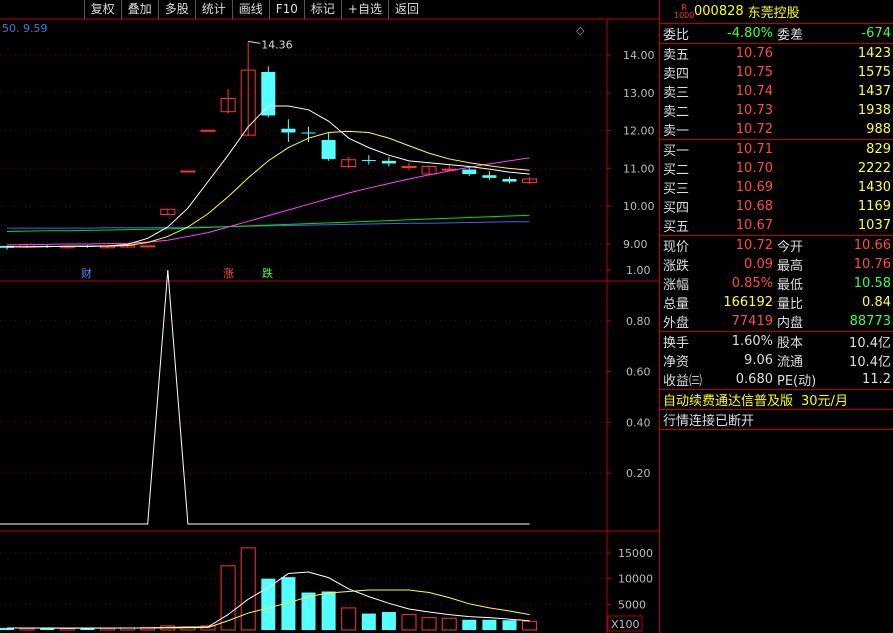 The width and height of the screenshot is (893, 633). I want to click on stat-row: 总量 166192 量比 0.84, so click(776, 302).